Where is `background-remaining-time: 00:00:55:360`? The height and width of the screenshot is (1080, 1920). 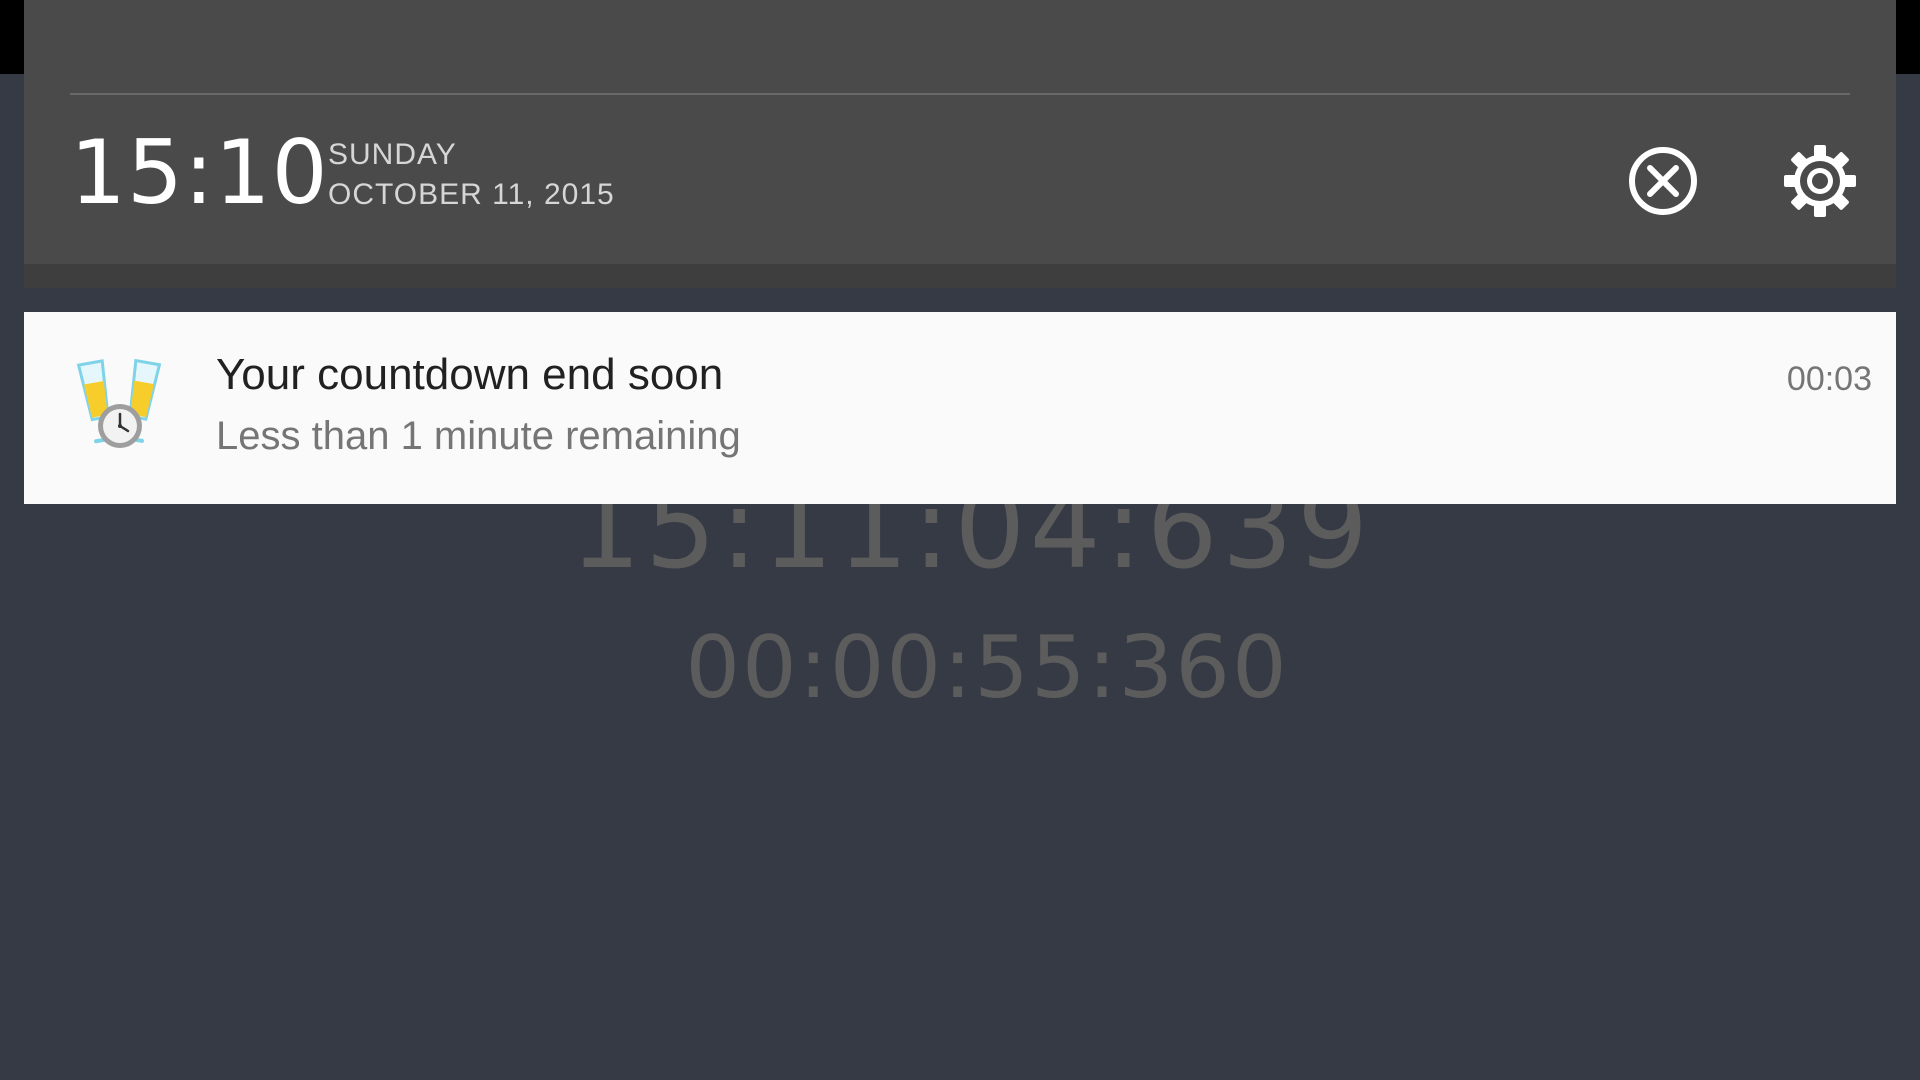 background-remaining-time: 00:00:55:360 is located at coordinates (987, 668).